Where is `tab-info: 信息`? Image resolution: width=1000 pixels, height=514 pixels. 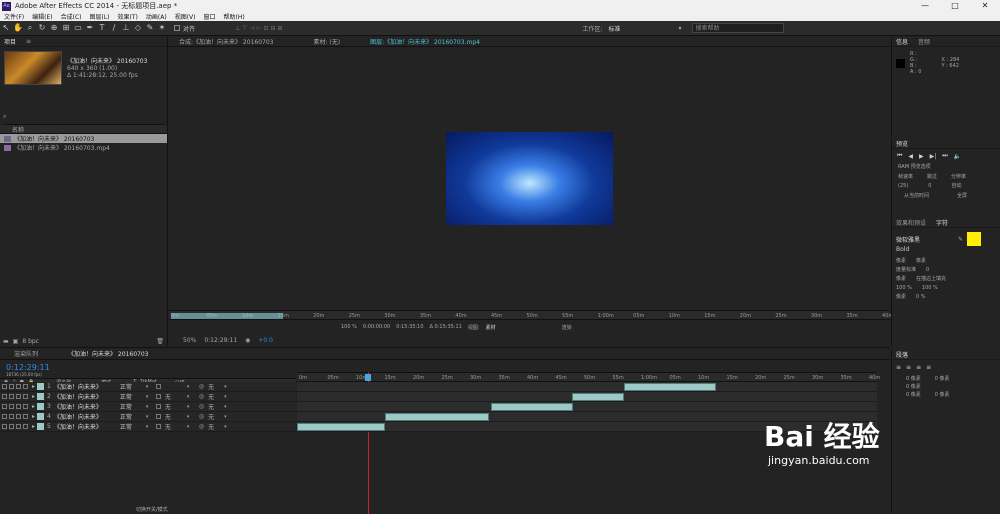
tab-info: 信息 is located at coordinates (902, 41).